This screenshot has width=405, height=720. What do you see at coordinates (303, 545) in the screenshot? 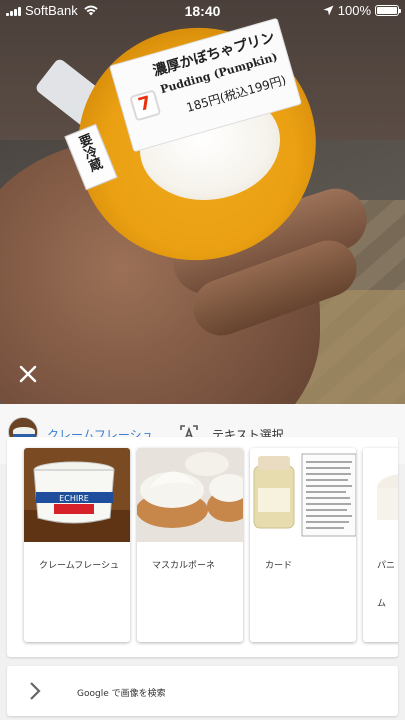
I see `result-card-card: カード` at bounding box center [303, 545].